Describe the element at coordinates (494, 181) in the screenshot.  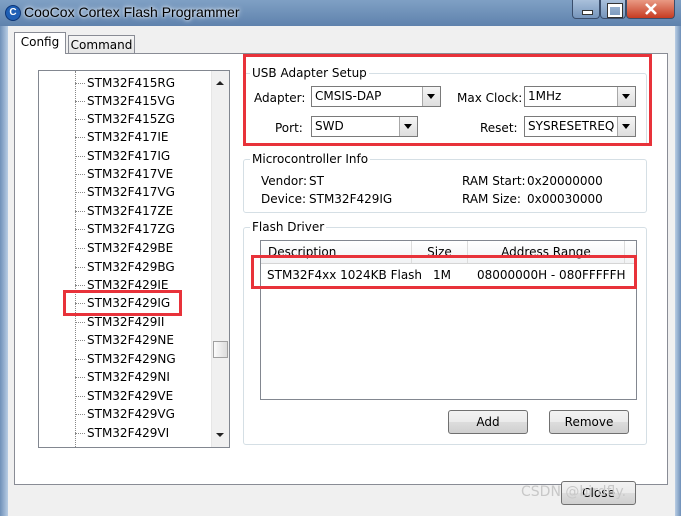
I see `ram-start-label: RAM Start:` at that location.